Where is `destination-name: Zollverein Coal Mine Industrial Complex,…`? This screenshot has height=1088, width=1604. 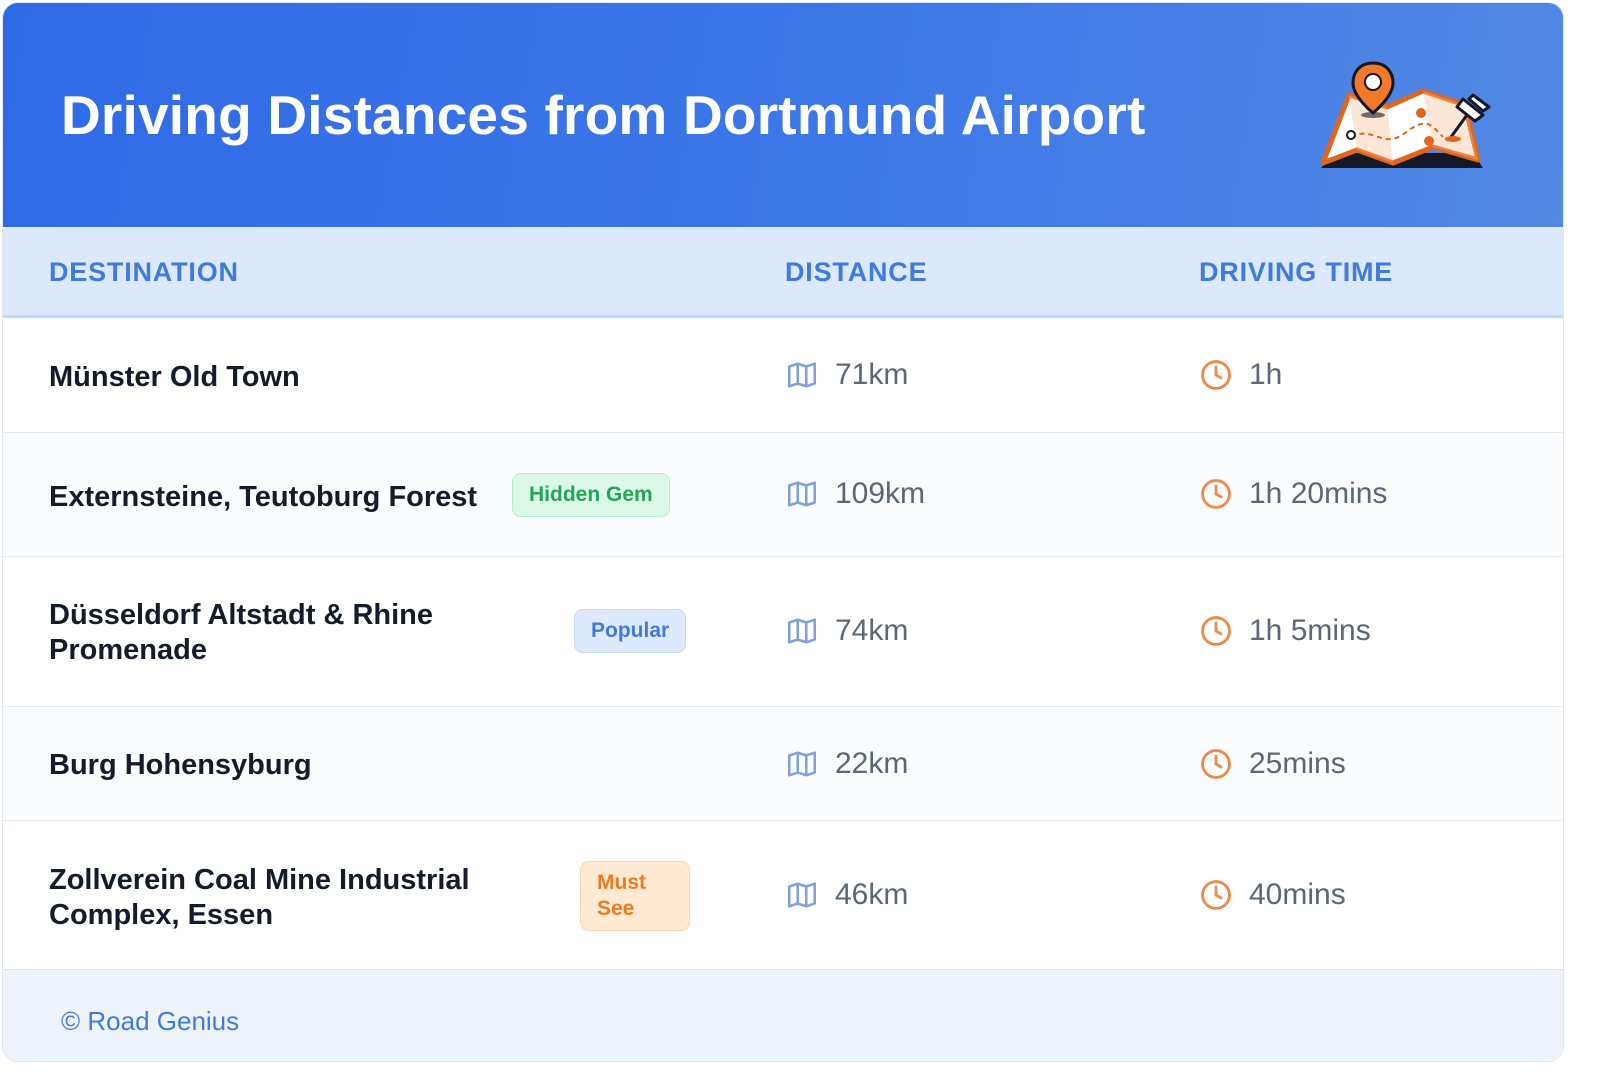
destination-name: Zollverein Coal Mine Industrial Complex,… is located at coordinates (259, 897).